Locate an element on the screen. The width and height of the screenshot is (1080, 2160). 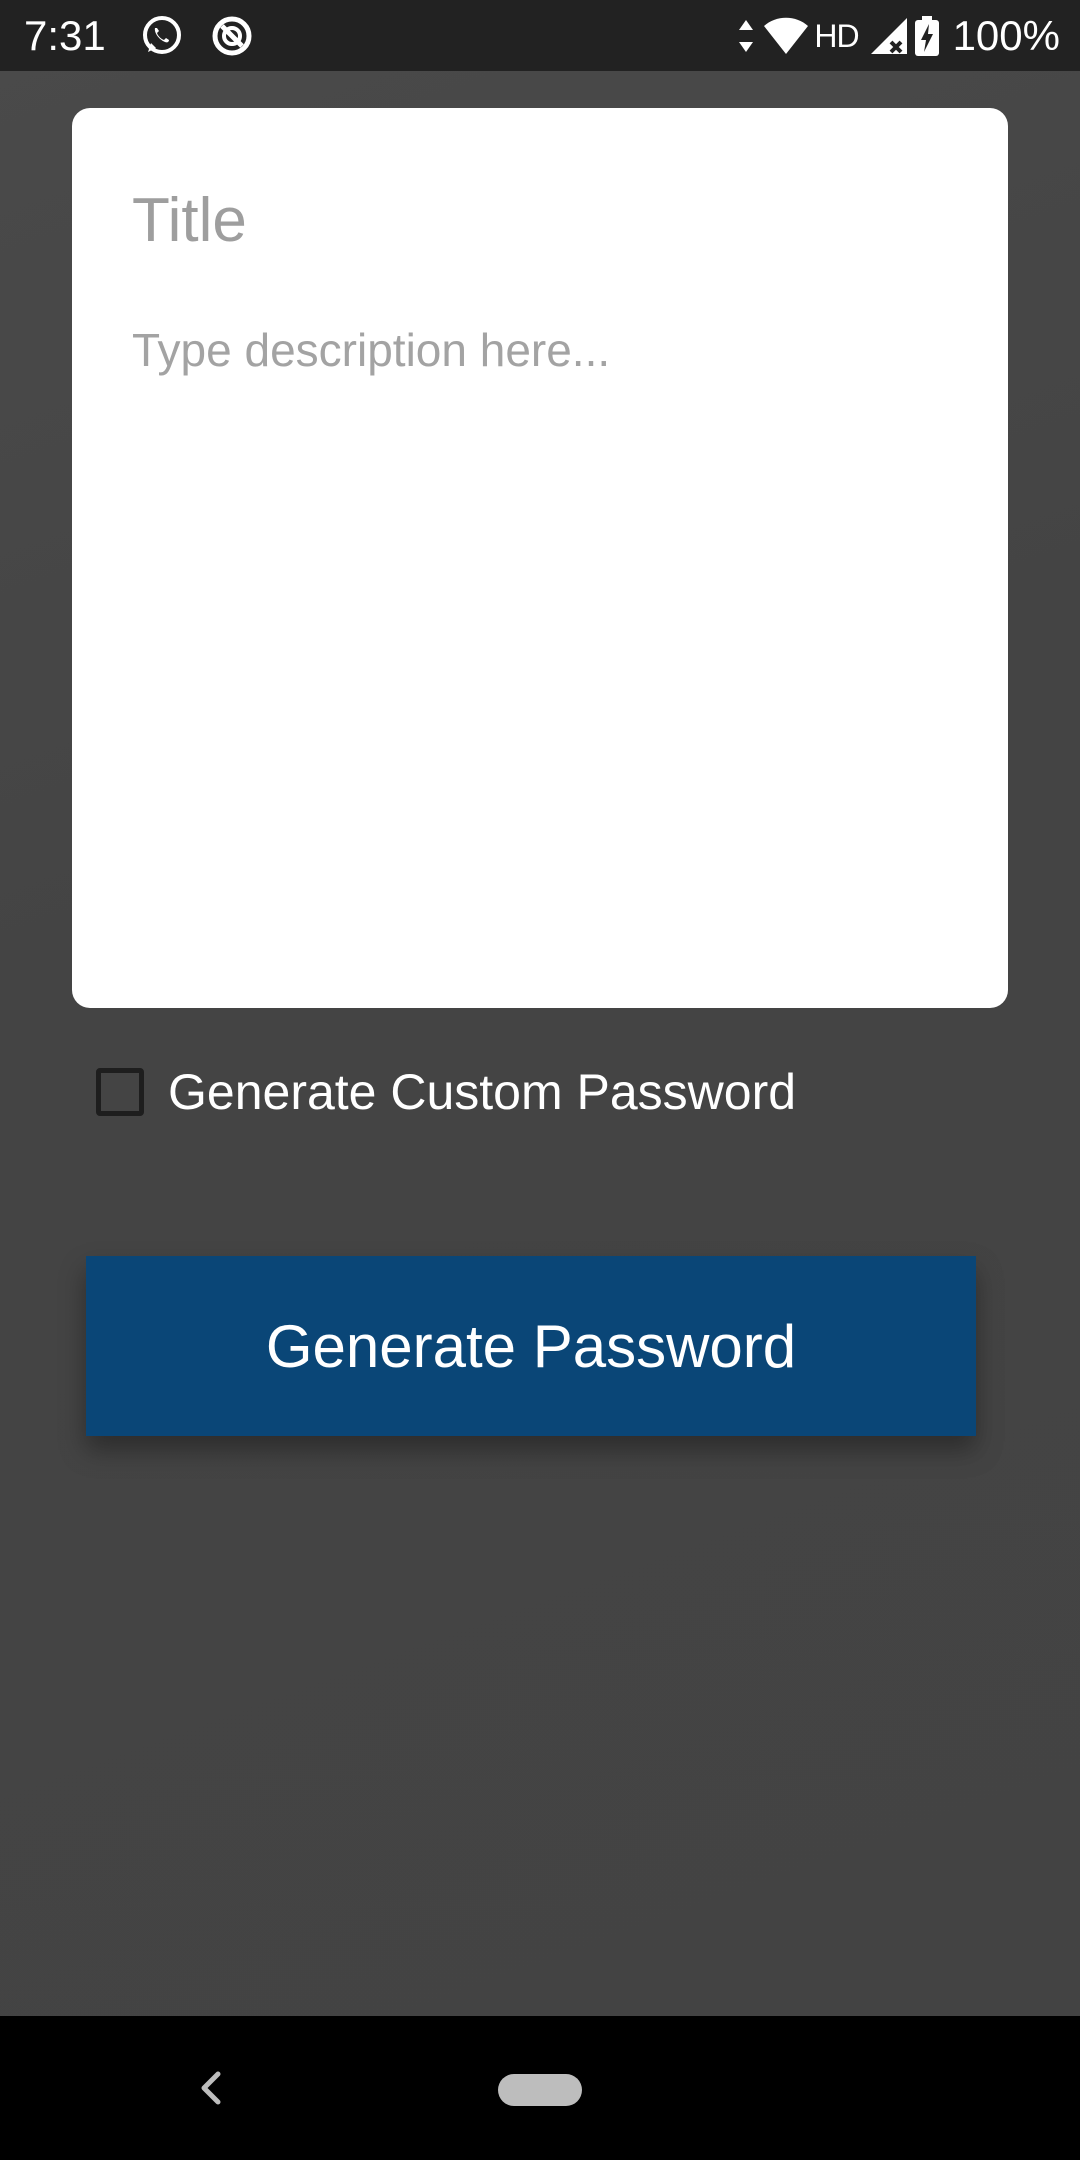
home-pill-icon is located at coordinates (540, 2090).